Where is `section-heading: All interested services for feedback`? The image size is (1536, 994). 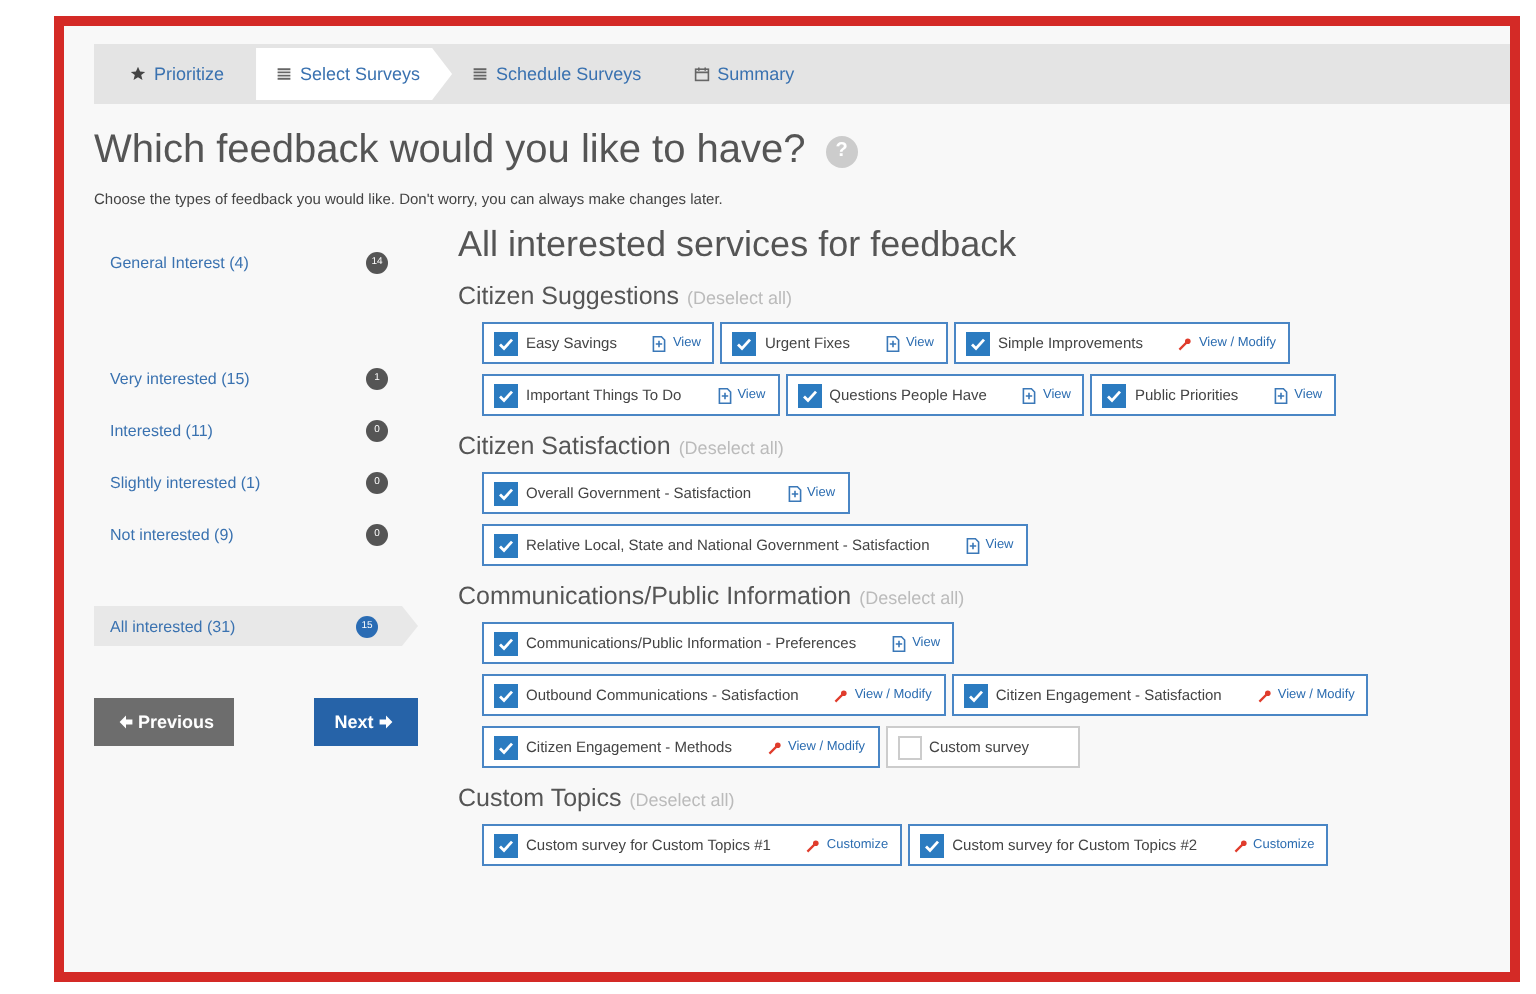
section-heading: All interested services for feedback is located at coordinates (738, 245).